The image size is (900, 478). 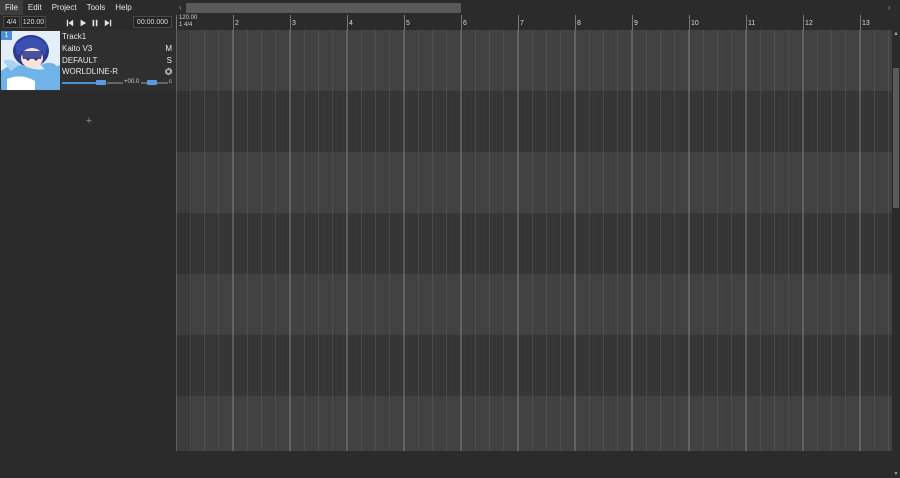 What do you see at coordinates (450, 461) in the screenshot?
I see `status-strip` at bounding box center [450, 461].